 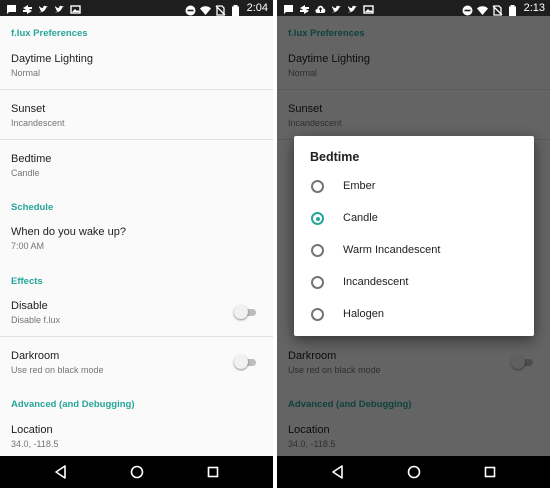 I want to click on section-header-schedule: Schedule, so click(x=32, y=207).